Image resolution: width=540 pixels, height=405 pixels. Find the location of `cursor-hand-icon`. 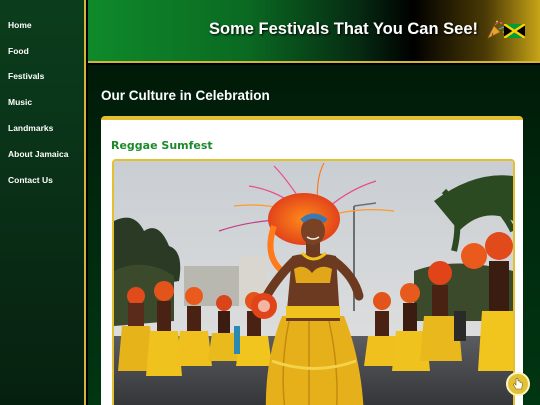

cursor-hand-icon is located at coordinates (518, 384).